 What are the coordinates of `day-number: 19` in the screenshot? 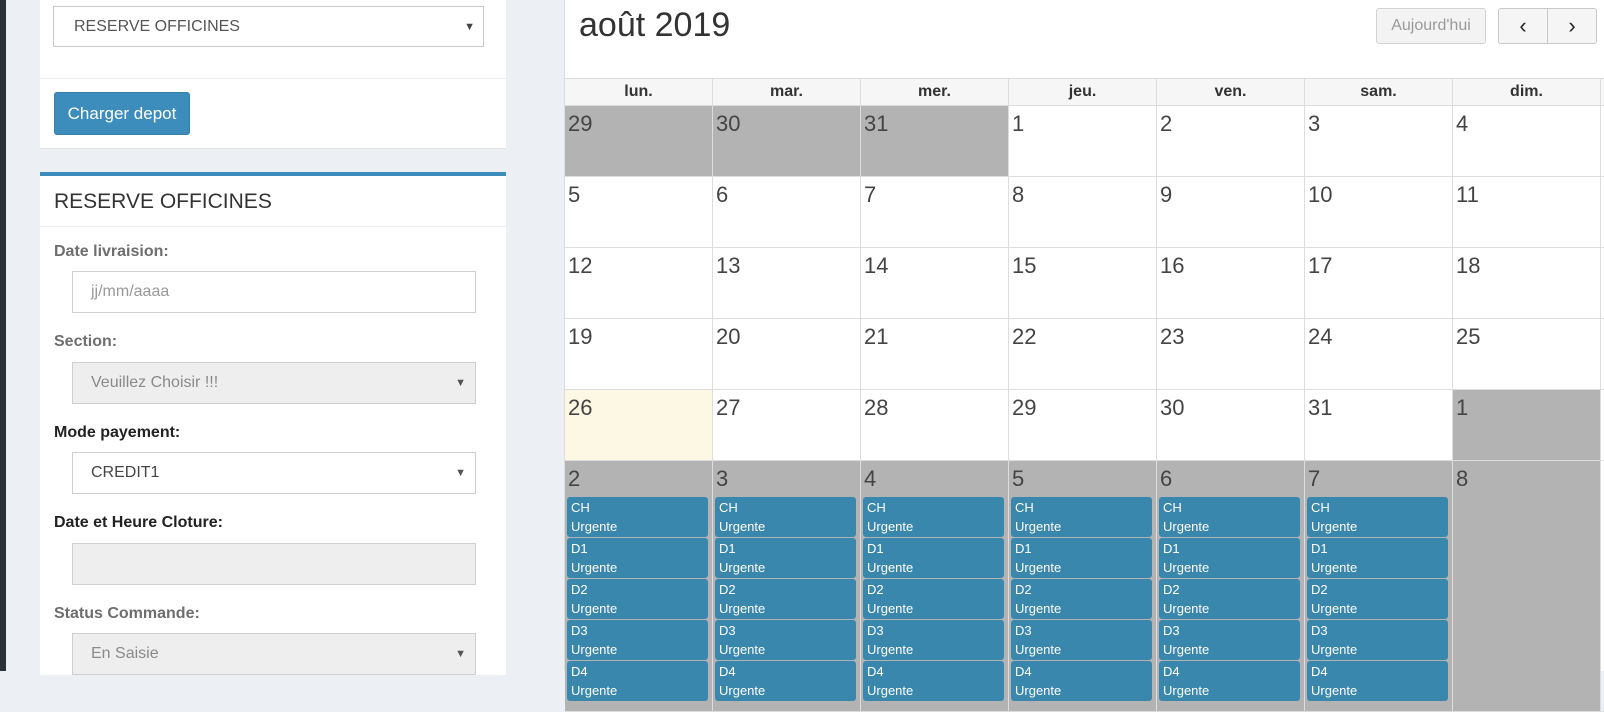 It's located at (580, 336).